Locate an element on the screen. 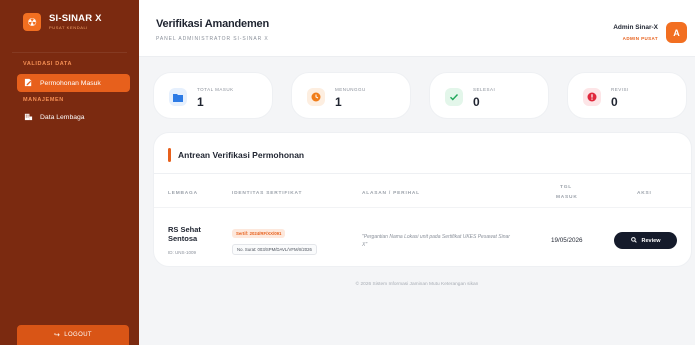 Image resolution: width=695 pixels, height=345 pixels. column-header-identitas: IDENTITAS SERTIFIKAT is located at coordinates (267, 193).